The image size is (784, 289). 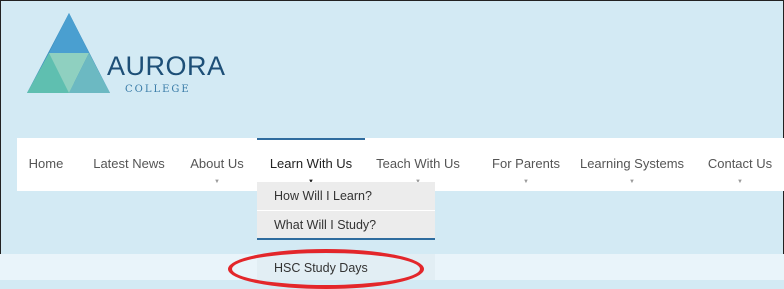 I want to click on nav-item-label: Learning Systems, so click(x=632, y=163).